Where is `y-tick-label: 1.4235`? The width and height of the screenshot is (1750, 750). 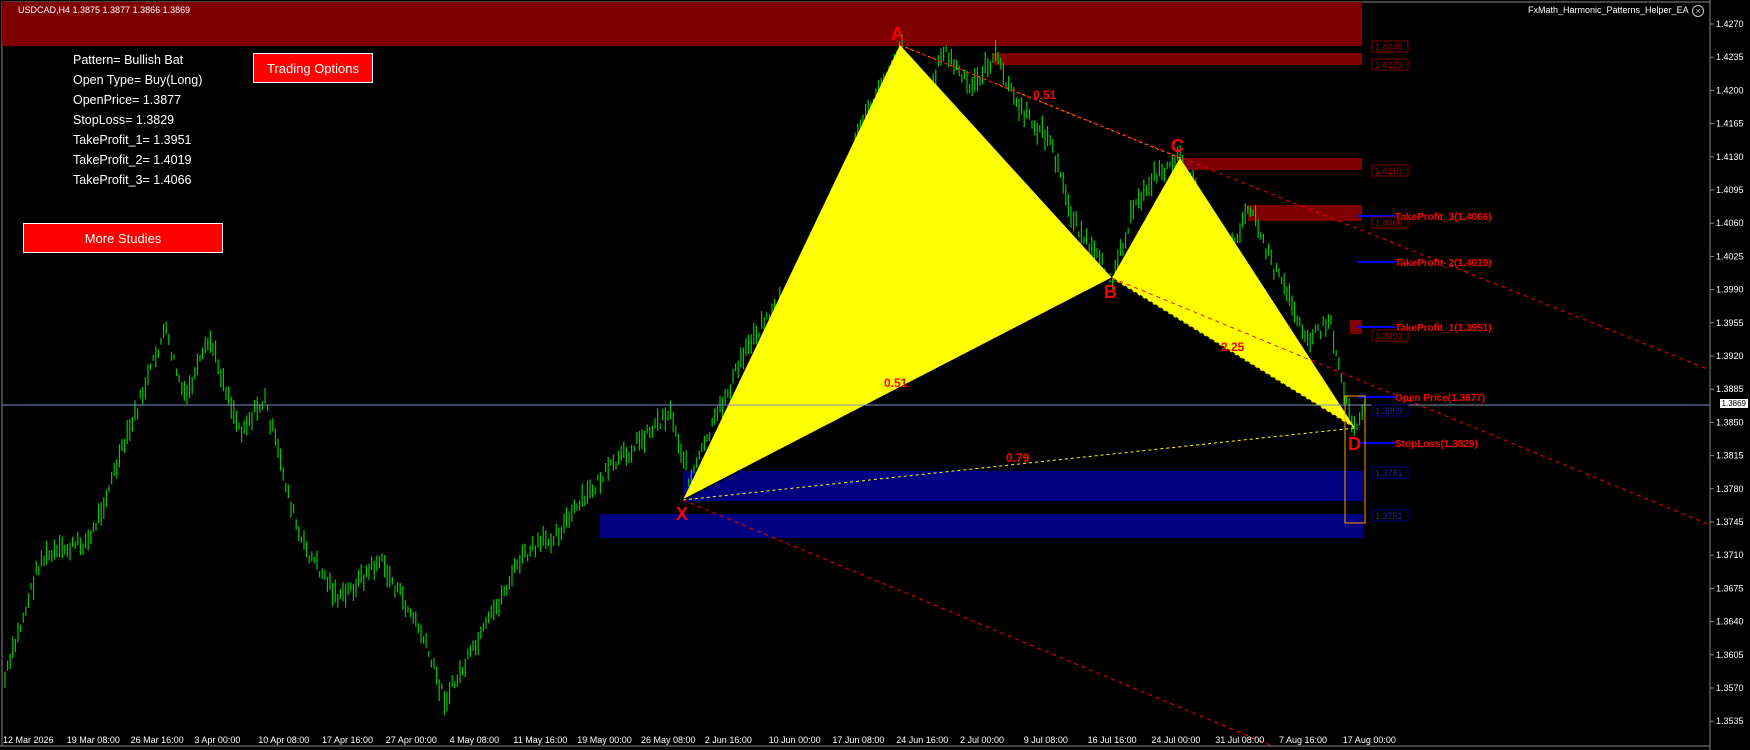
y-tick-label: 1.4235 is located at coordinates (1730, 57).